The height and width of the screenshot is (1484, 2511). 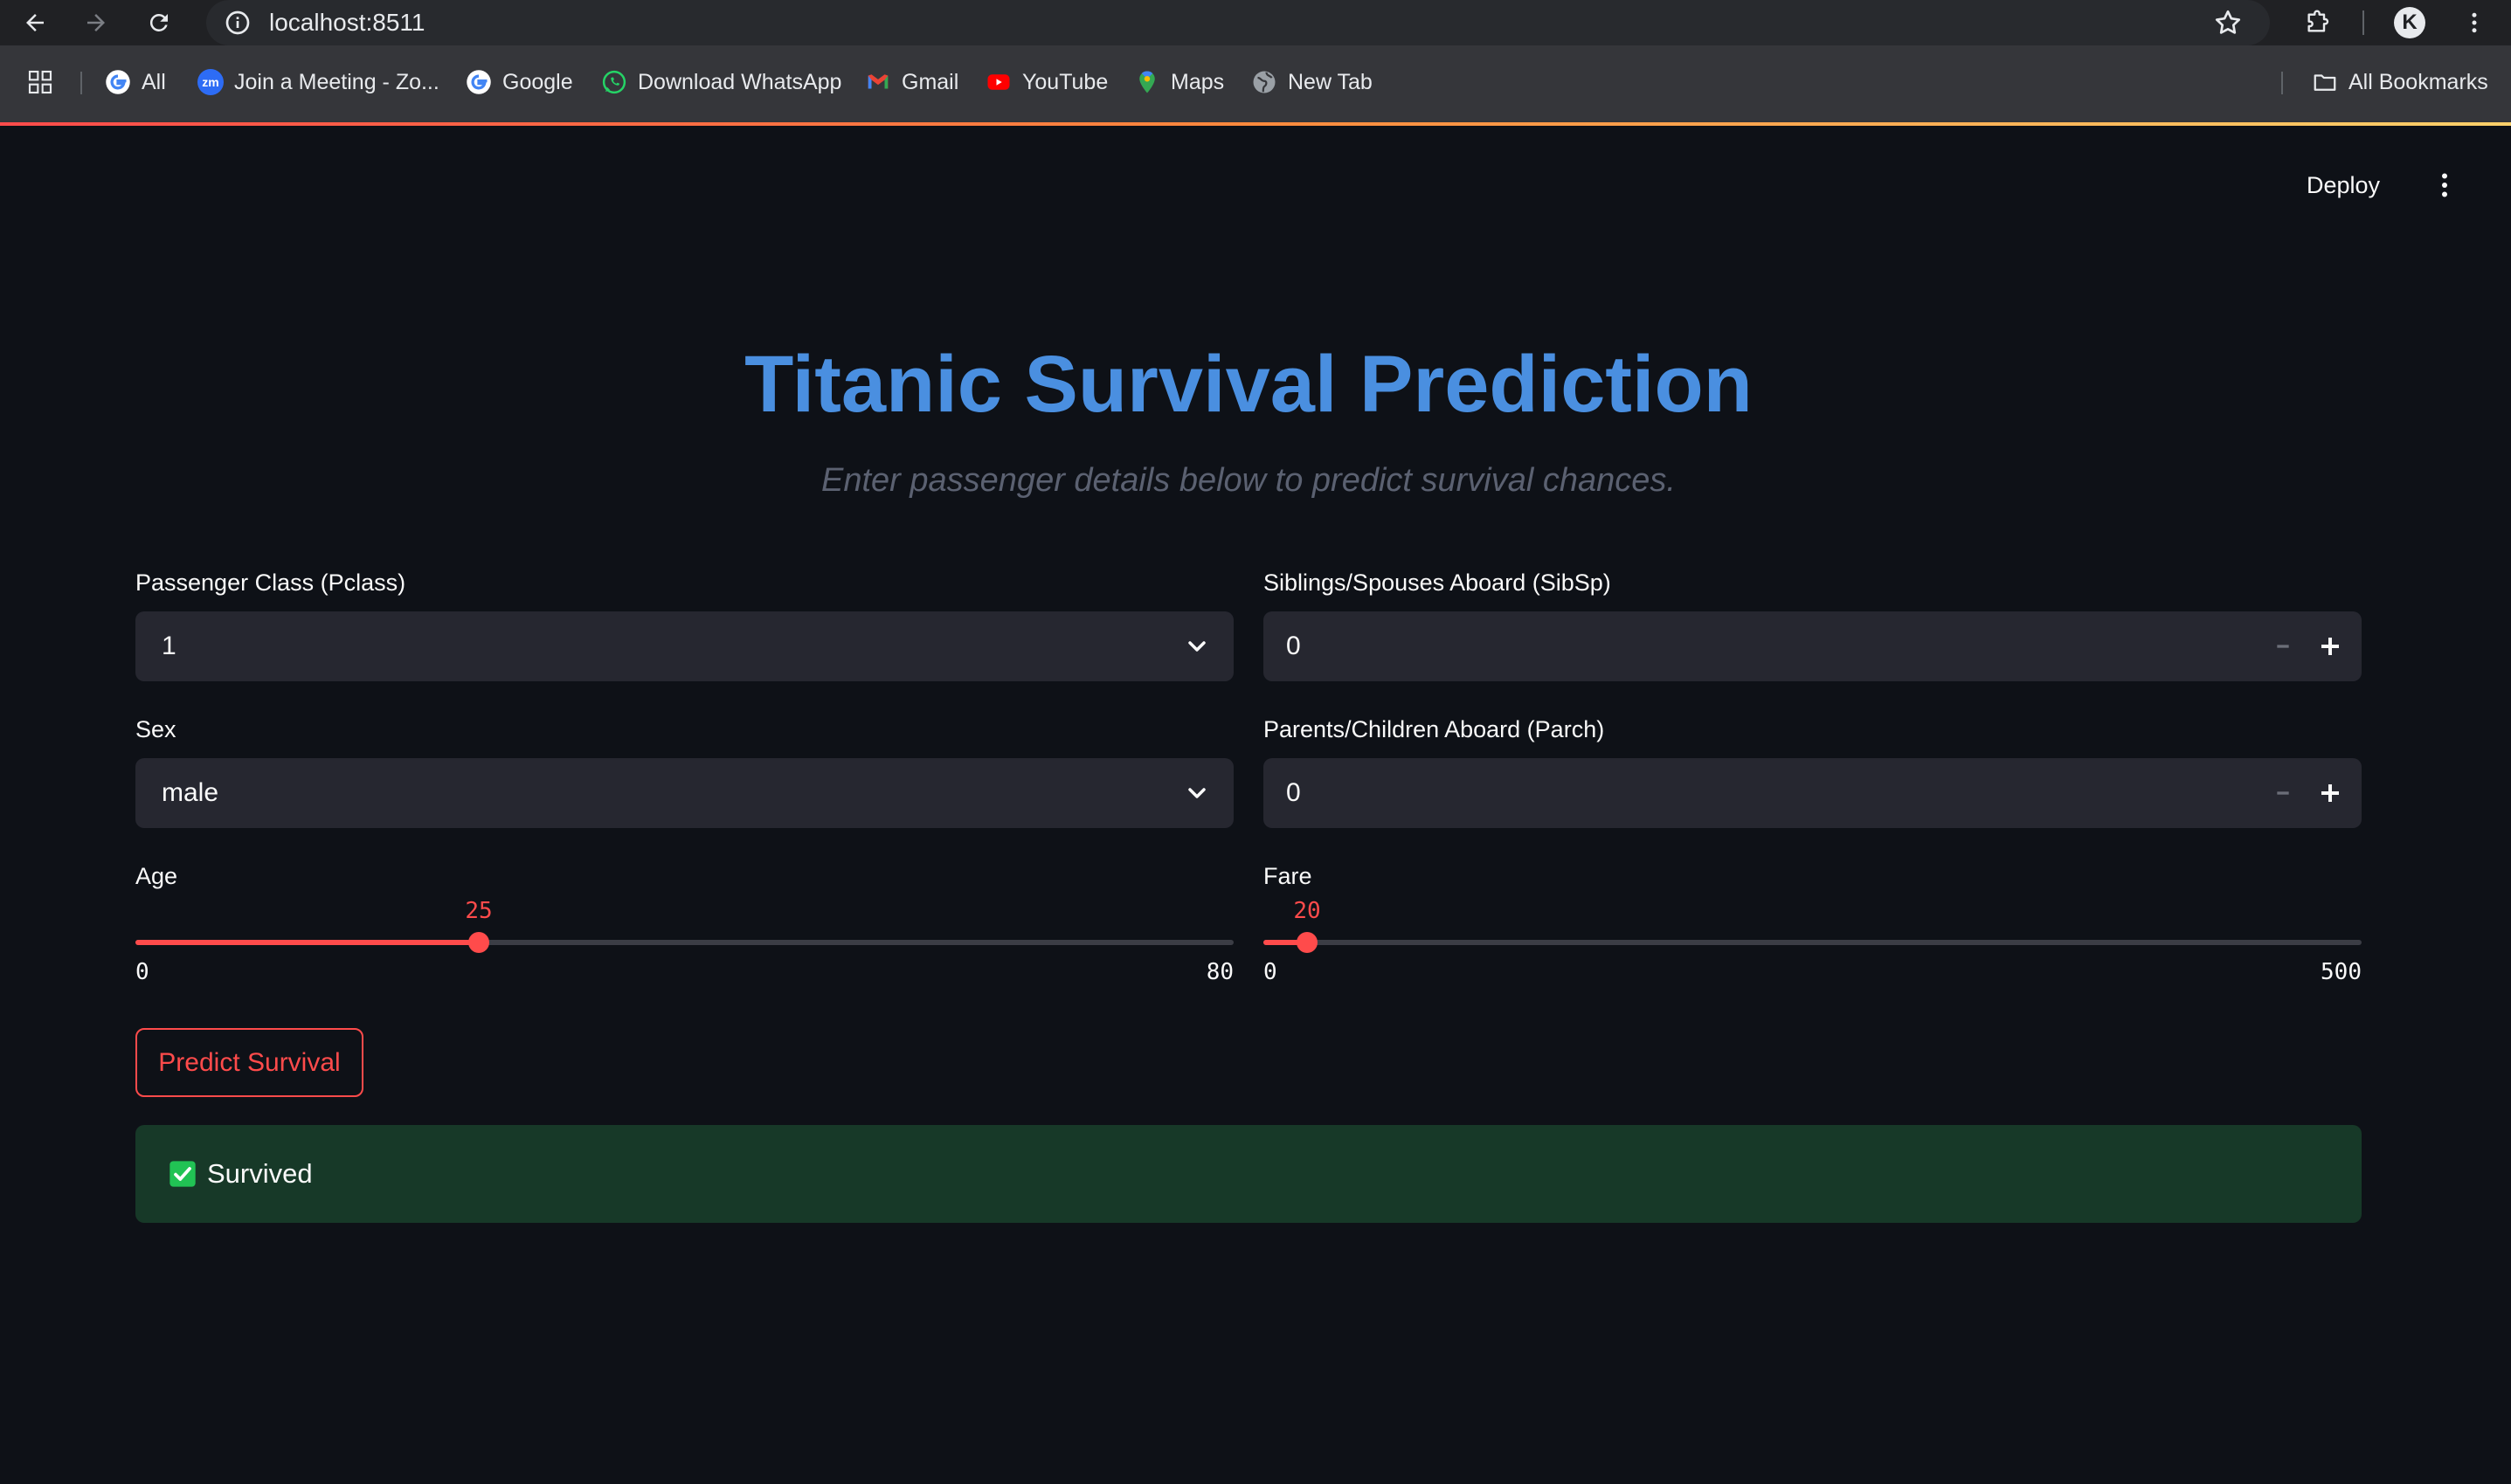 I want to click on toolbar-divider, so click(x=2363, y=22).